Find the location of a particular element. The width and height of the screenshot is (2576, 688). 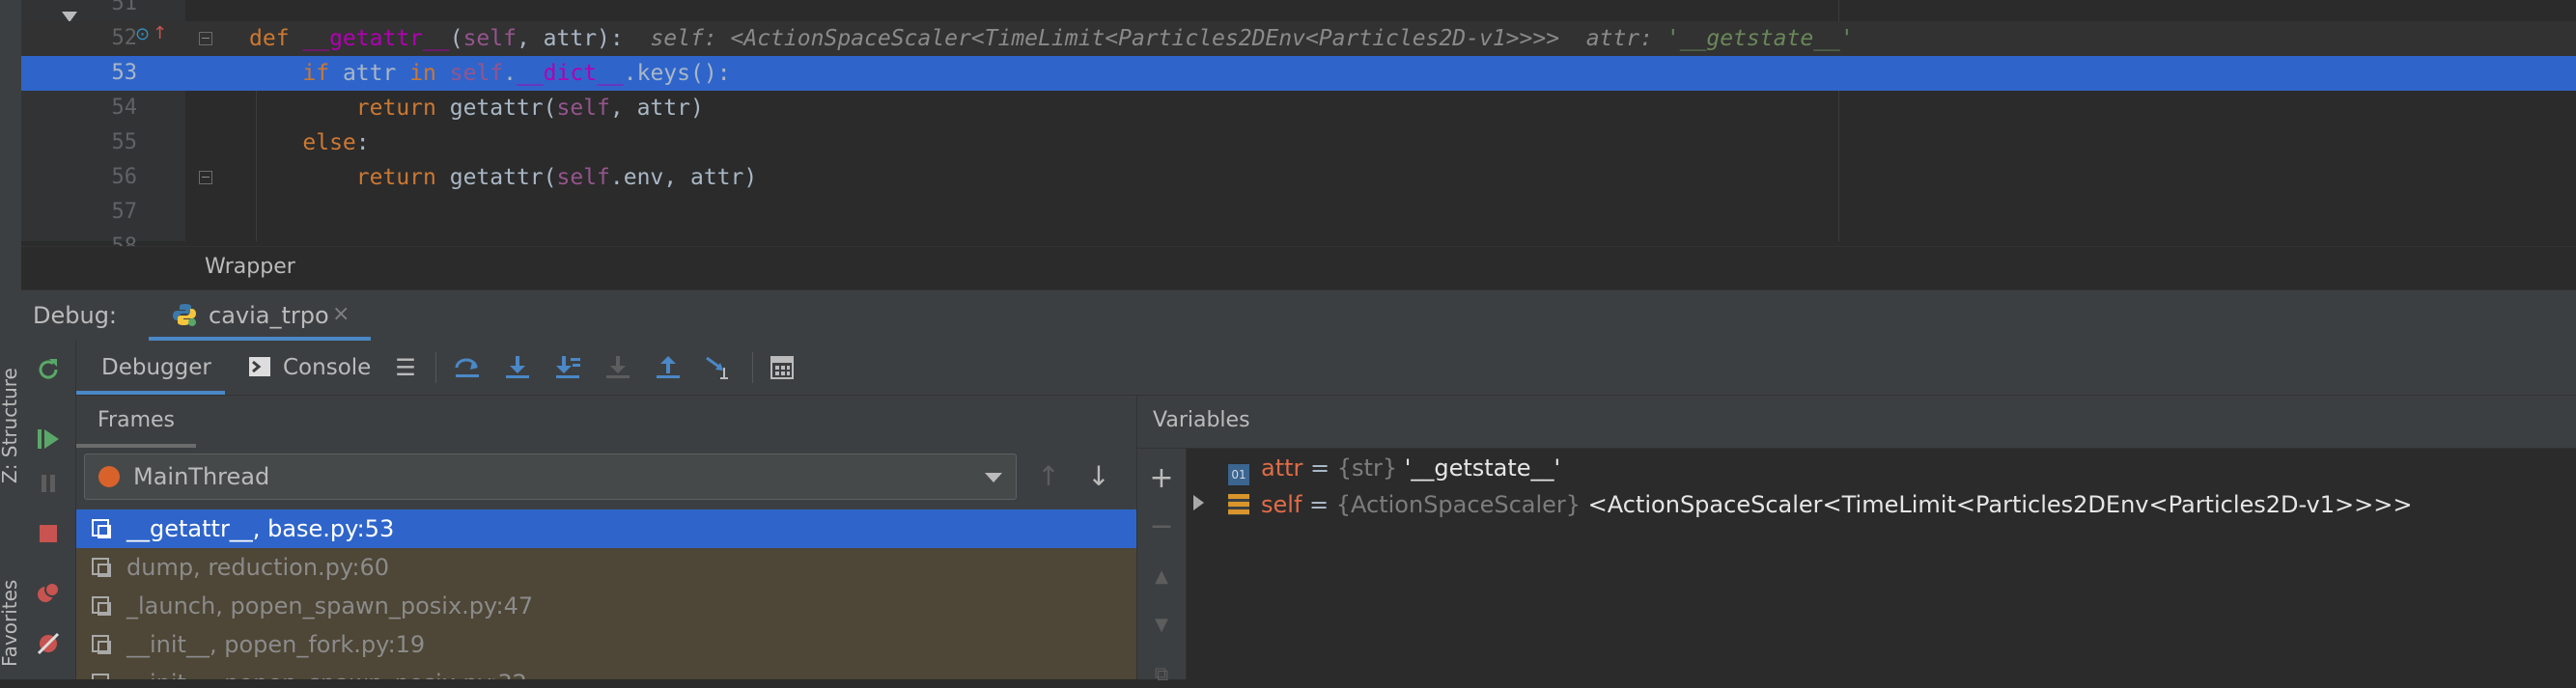

variables-tab: Variables is located at coordinates (1202, 422).